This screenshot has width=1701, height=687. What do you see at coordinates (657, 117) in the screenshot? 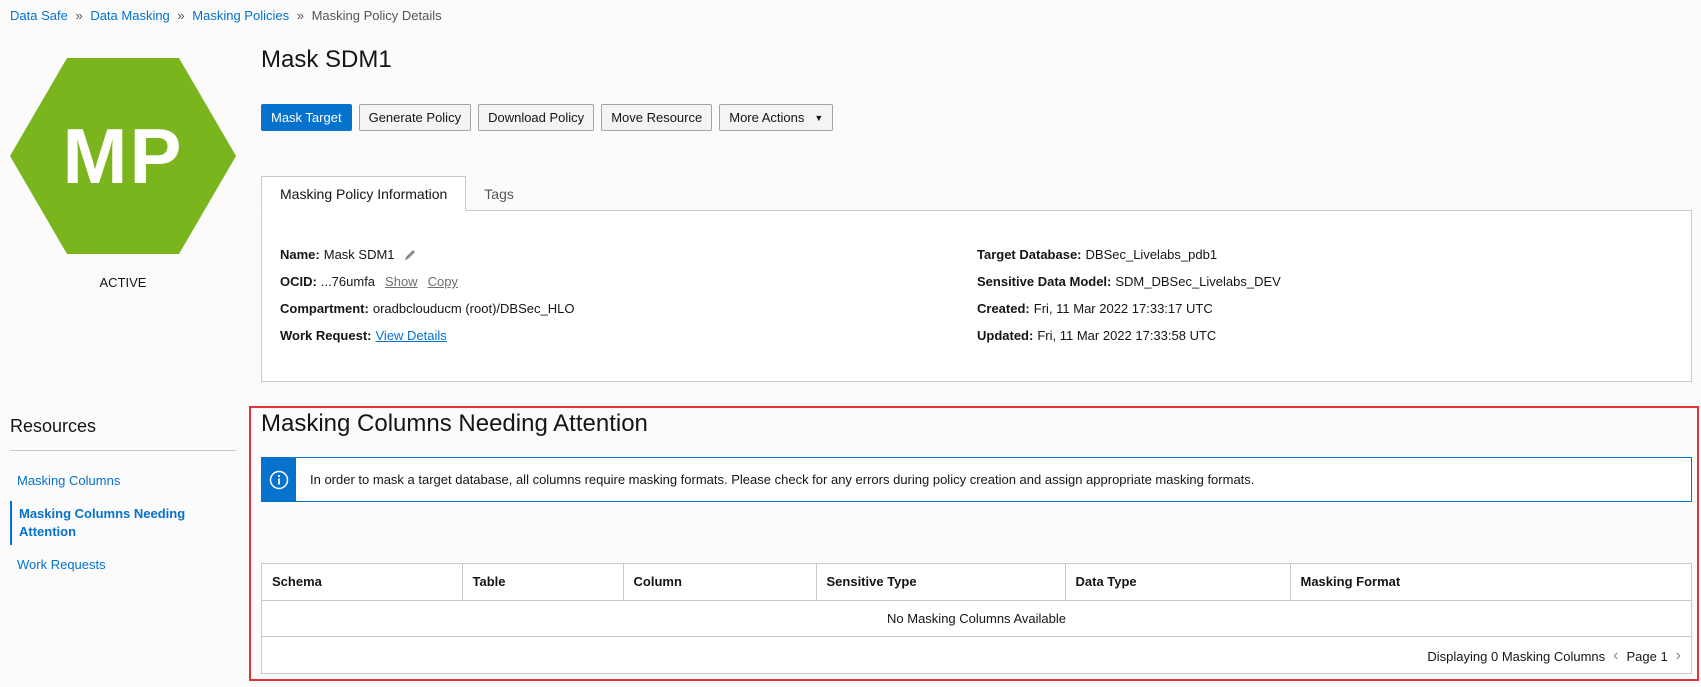
I see `move-resource-button: Move Resource` at bounding box center [657, 117].